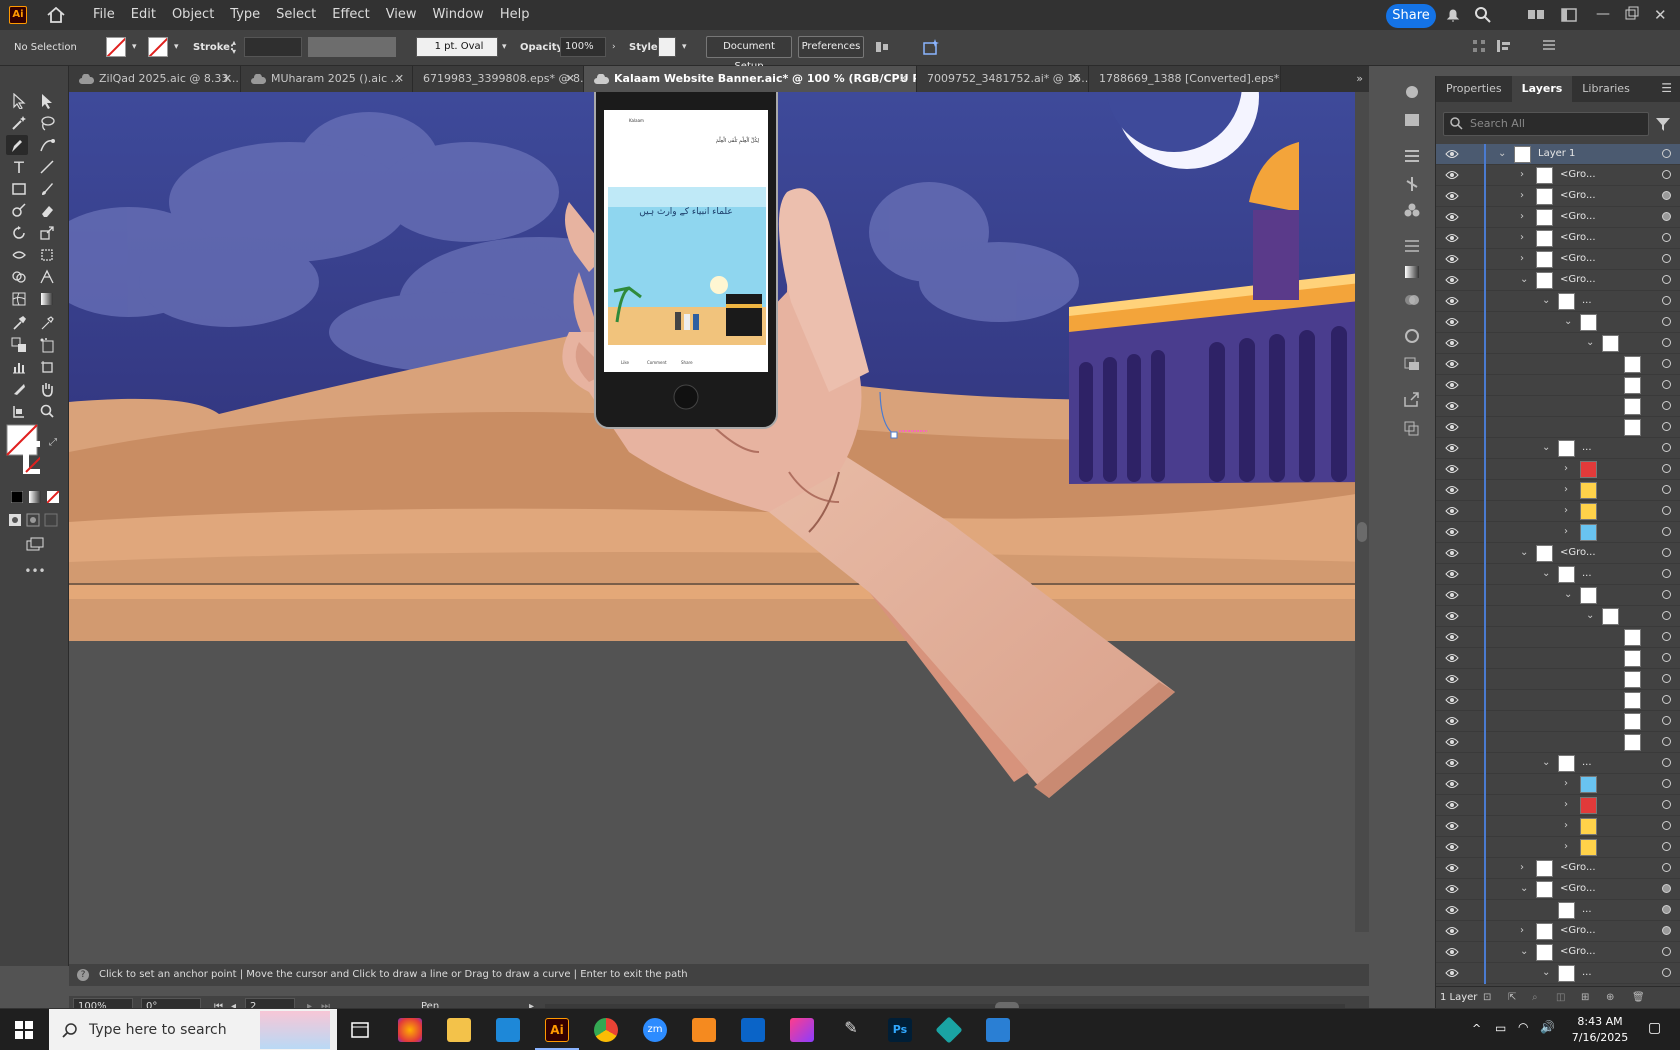 This screenshot has width=1680, height=1050. I want to click on layer-row: ⌄ Layer 1, so click(1558, 154).